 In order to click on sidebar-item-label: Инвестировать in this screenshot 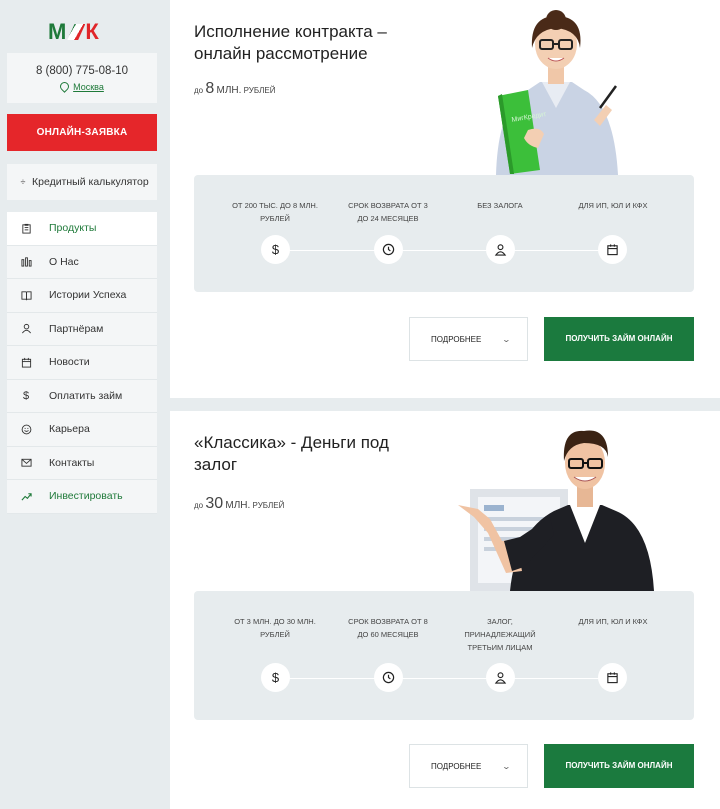, I will do `click(86, 496)`.